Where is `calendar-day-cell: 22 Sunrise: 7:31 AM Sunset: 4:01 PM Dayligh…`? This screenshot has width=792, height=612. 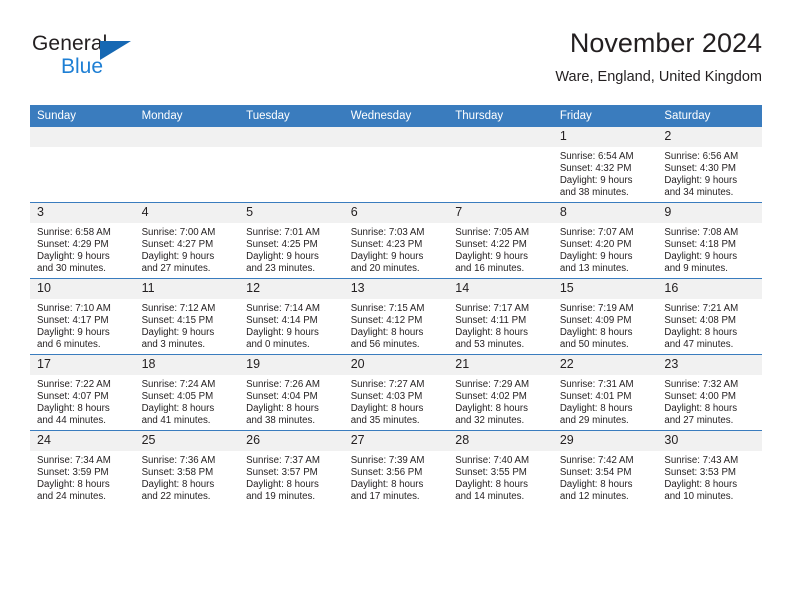 calendar-day-cell: 22 Sunrise: 7:31 AM Sunset: 4:01 PM Dayligh… is located at coordinates (605, 392).